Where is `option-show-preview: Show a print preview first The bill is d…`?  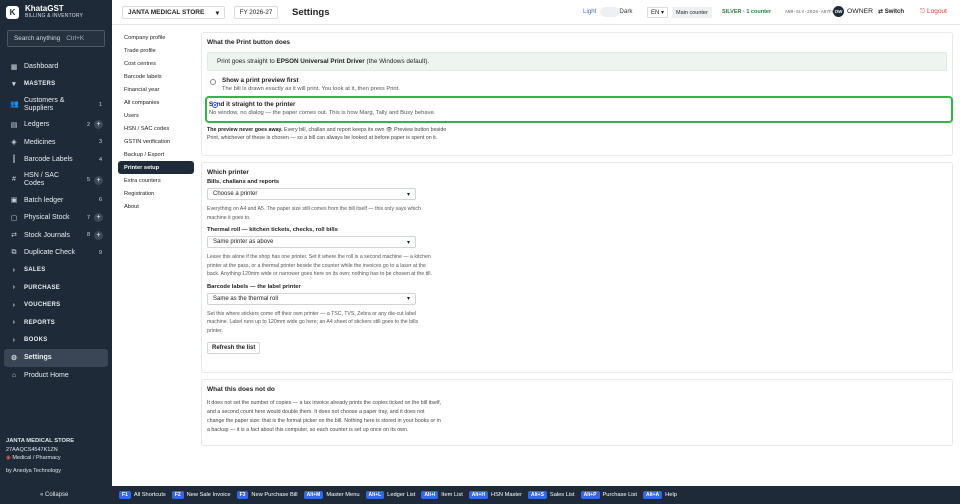
option-show-preview: Show a print preview first The bill is d… is located at coordinates (577, 85).